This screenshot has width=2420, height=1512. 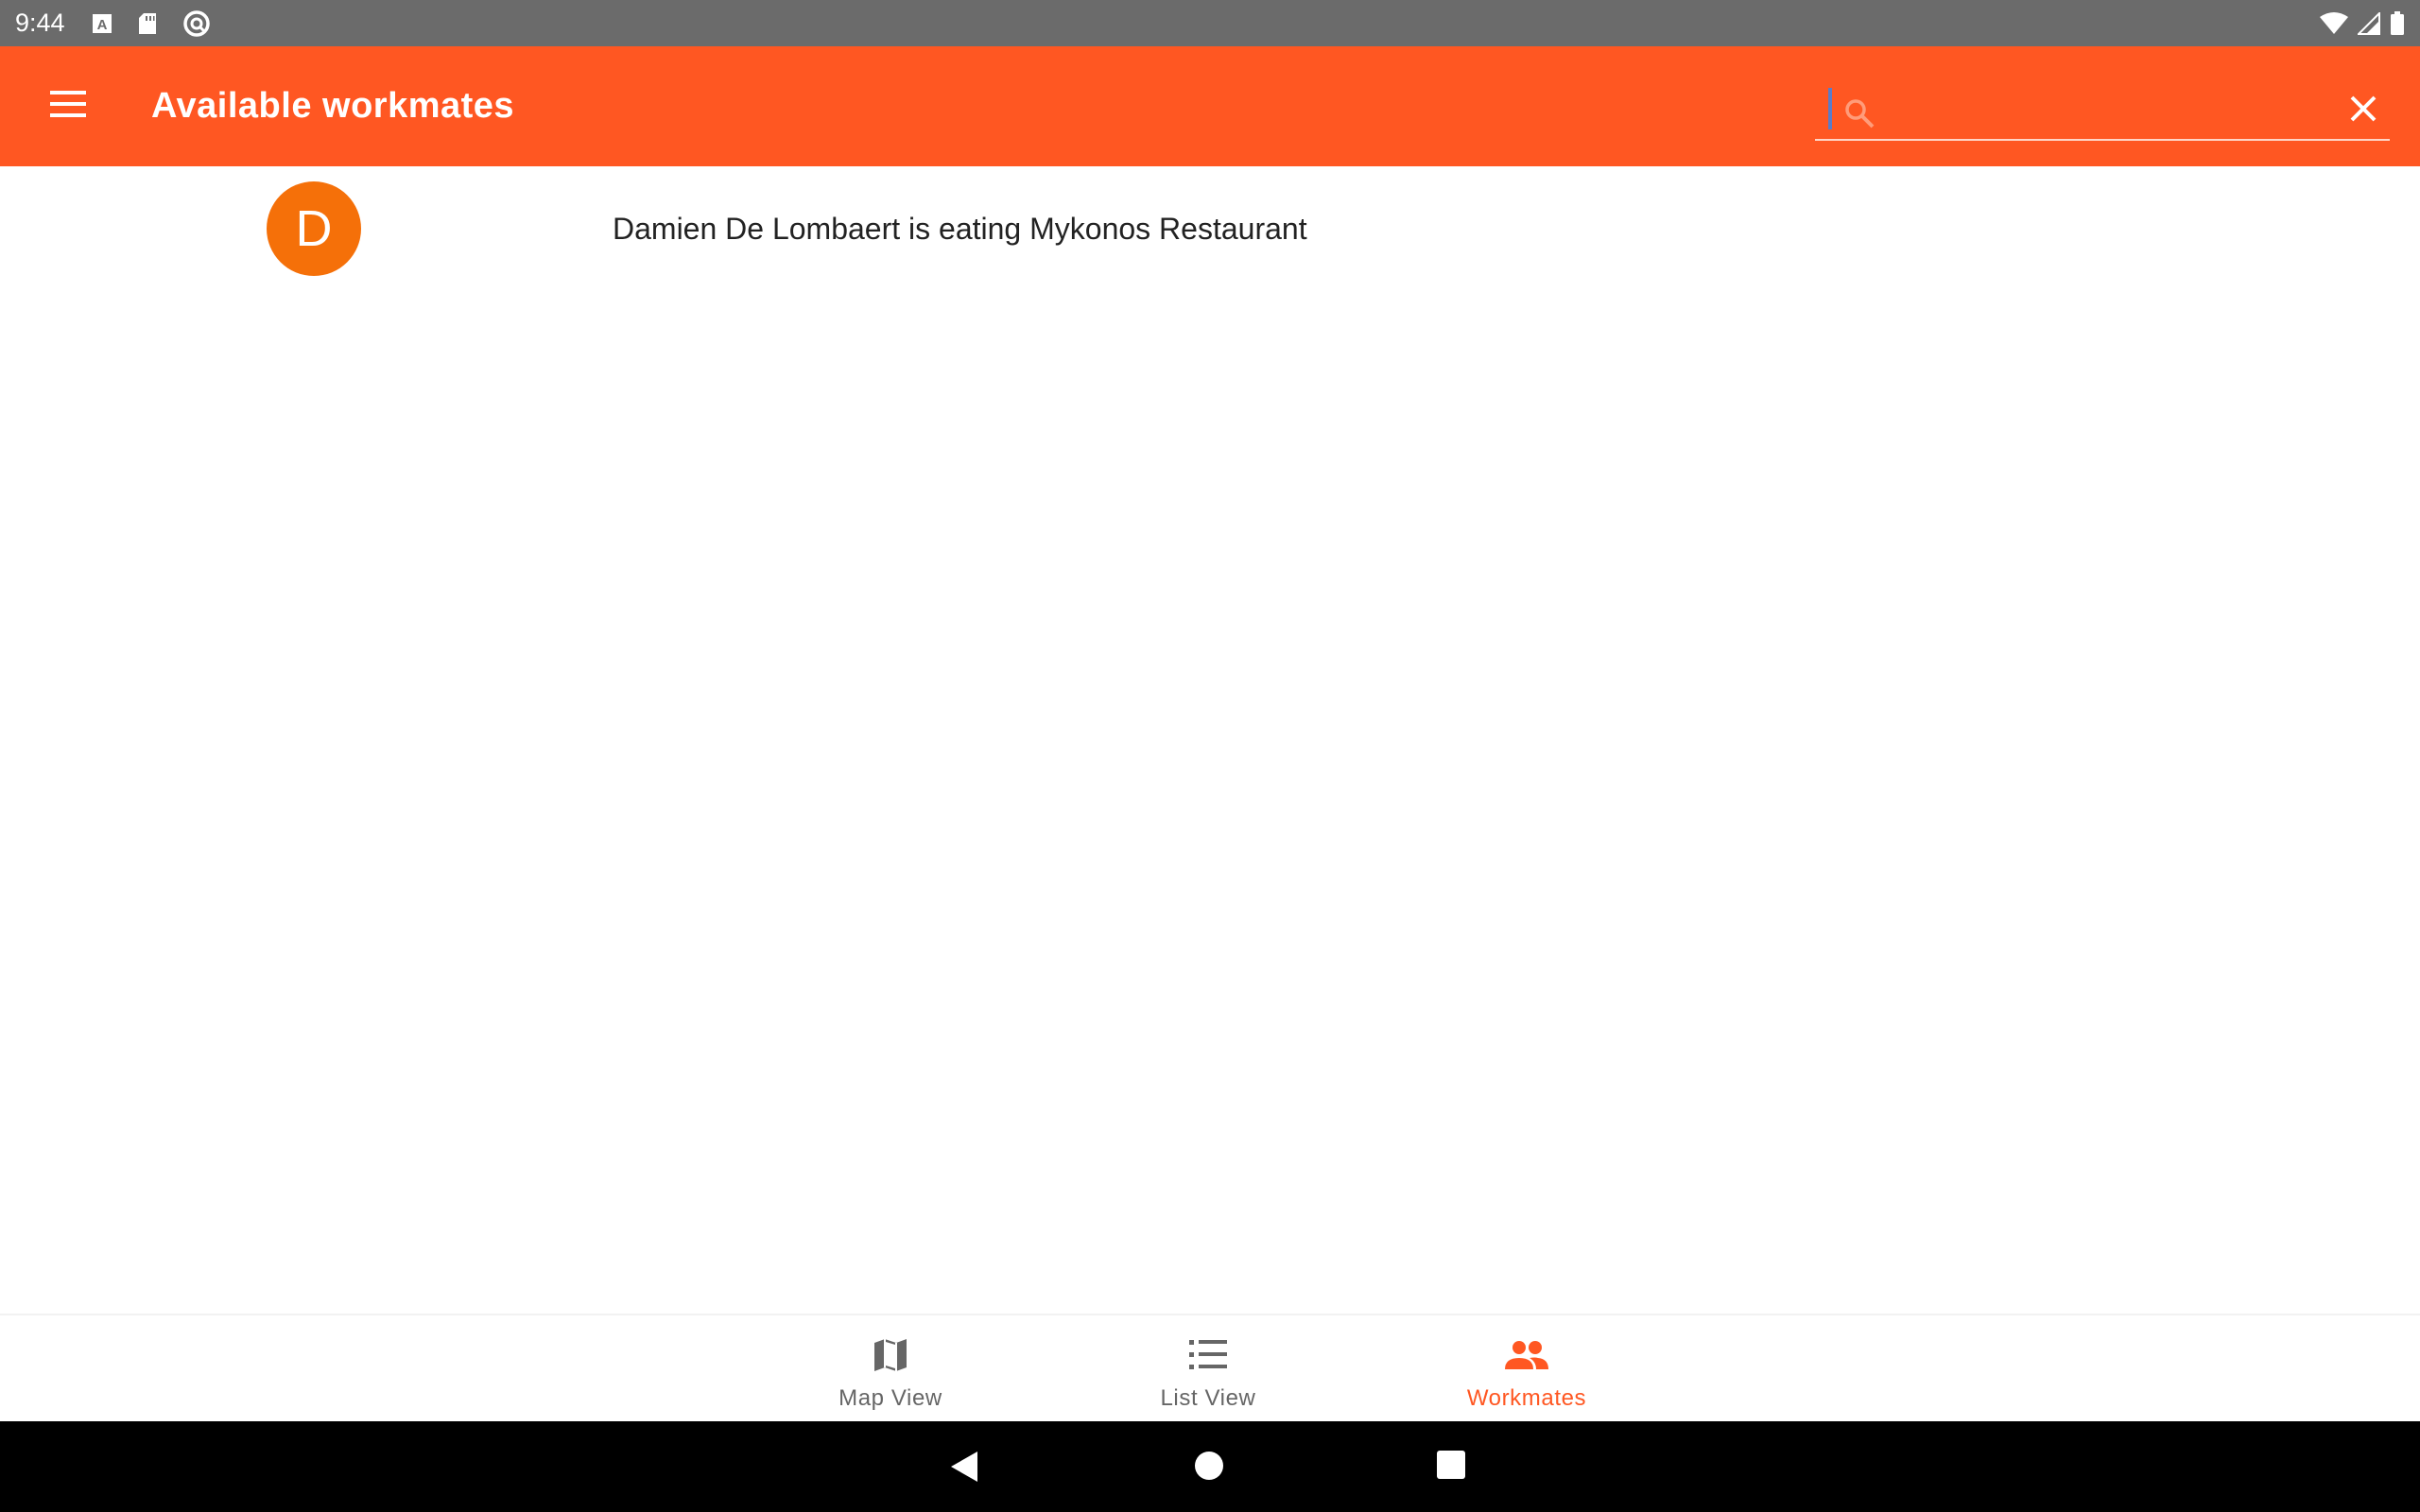 What do you see at coordinates (1526, 1355) in the screenshot?
I see `people-icon` at bounding box center [1526, 1355].